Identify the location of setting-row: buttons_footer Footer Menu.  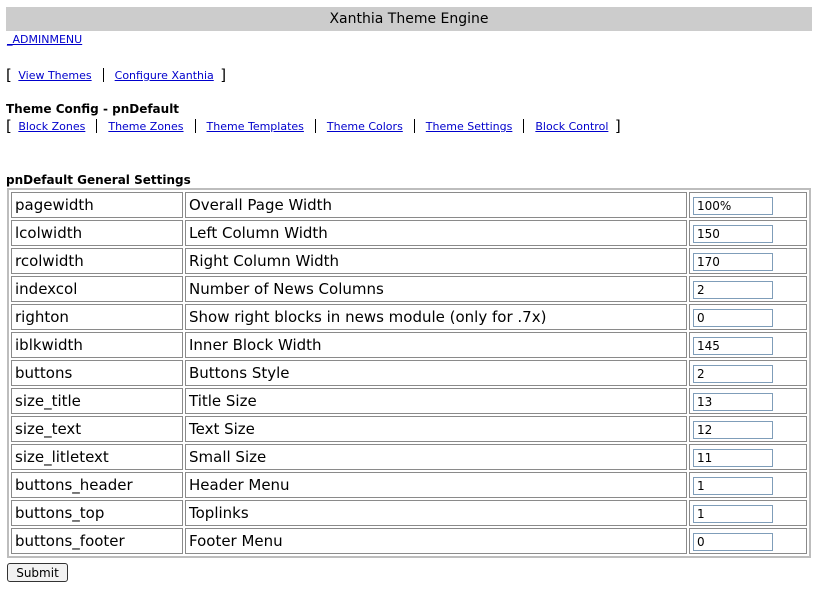
(409, 541).